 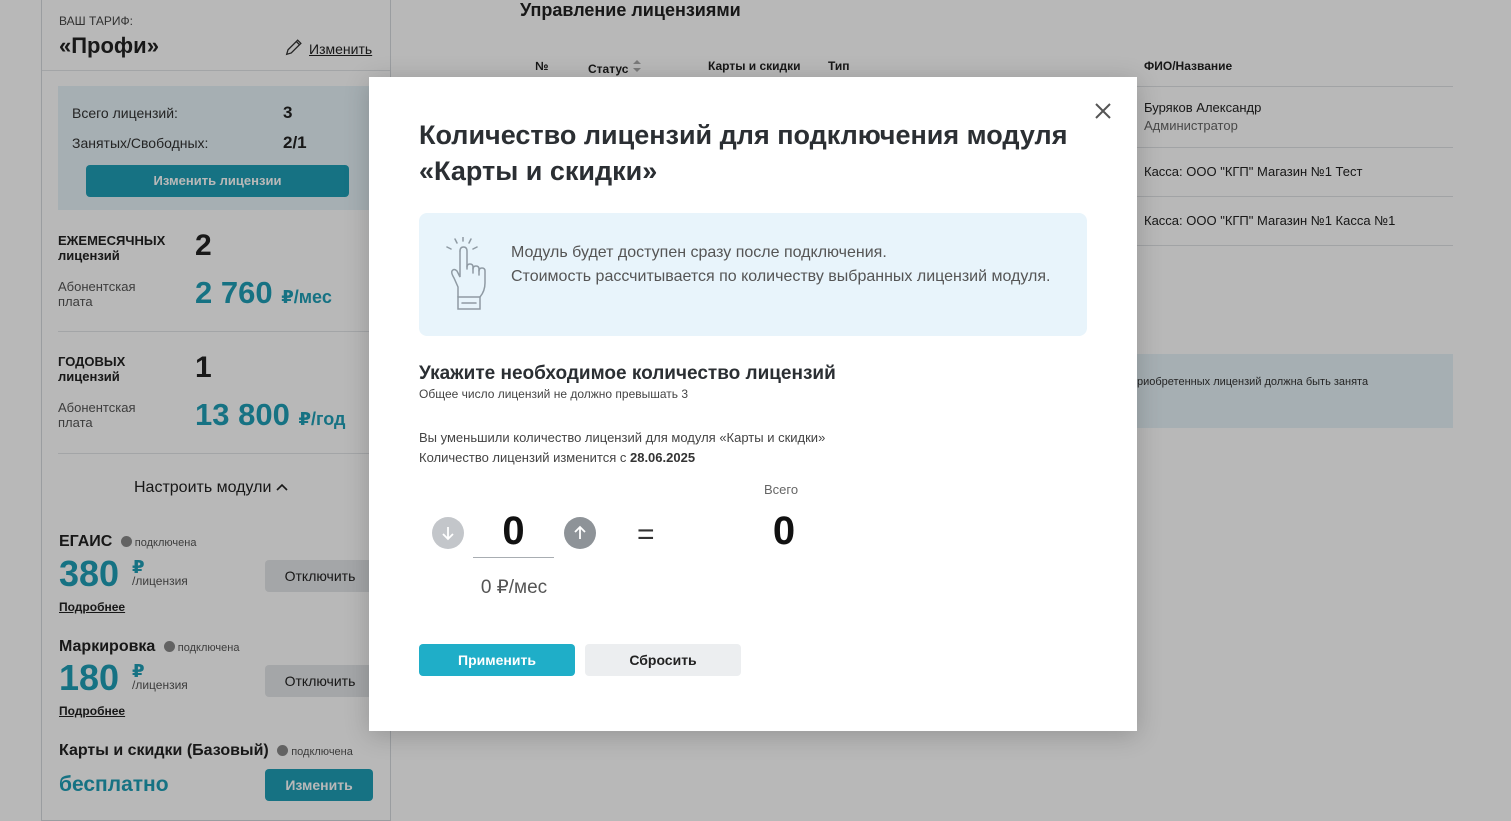 I want to click on quantity-underline, so click(x=513, y=557).